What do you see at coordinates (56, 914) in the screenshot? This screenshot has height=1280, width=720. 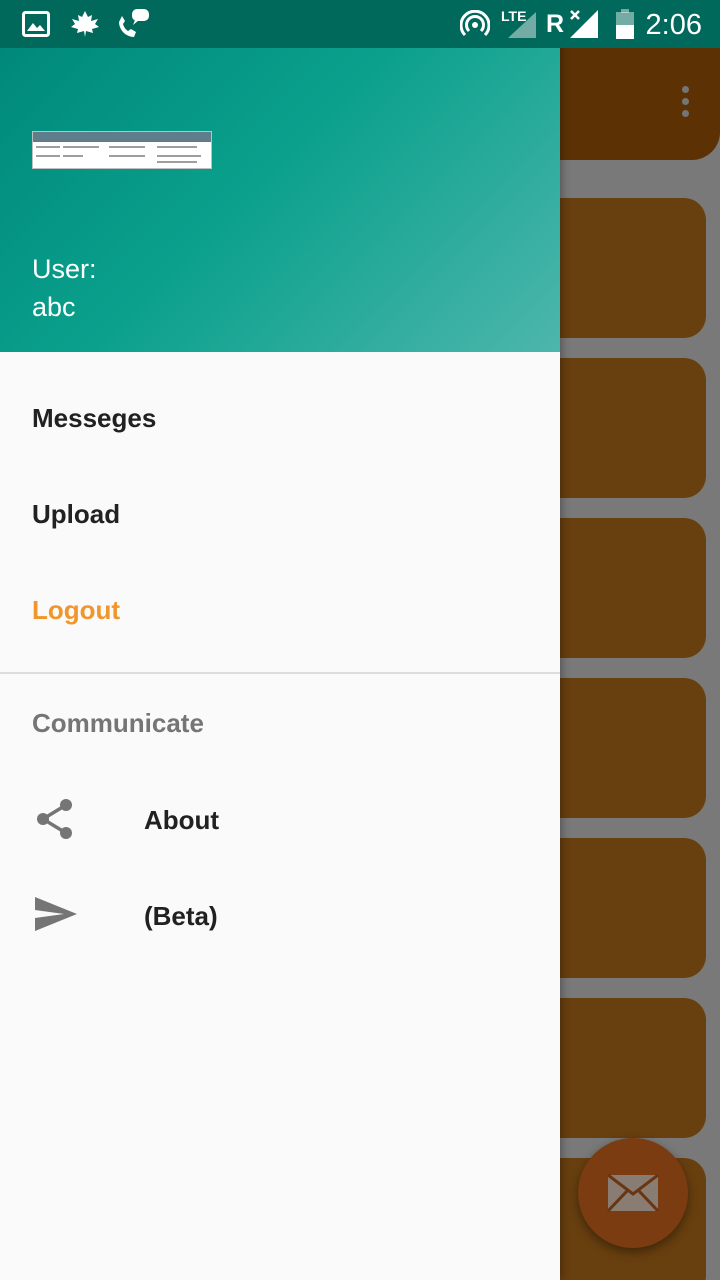 I see `send-icon` at bounding box center [56, 914].